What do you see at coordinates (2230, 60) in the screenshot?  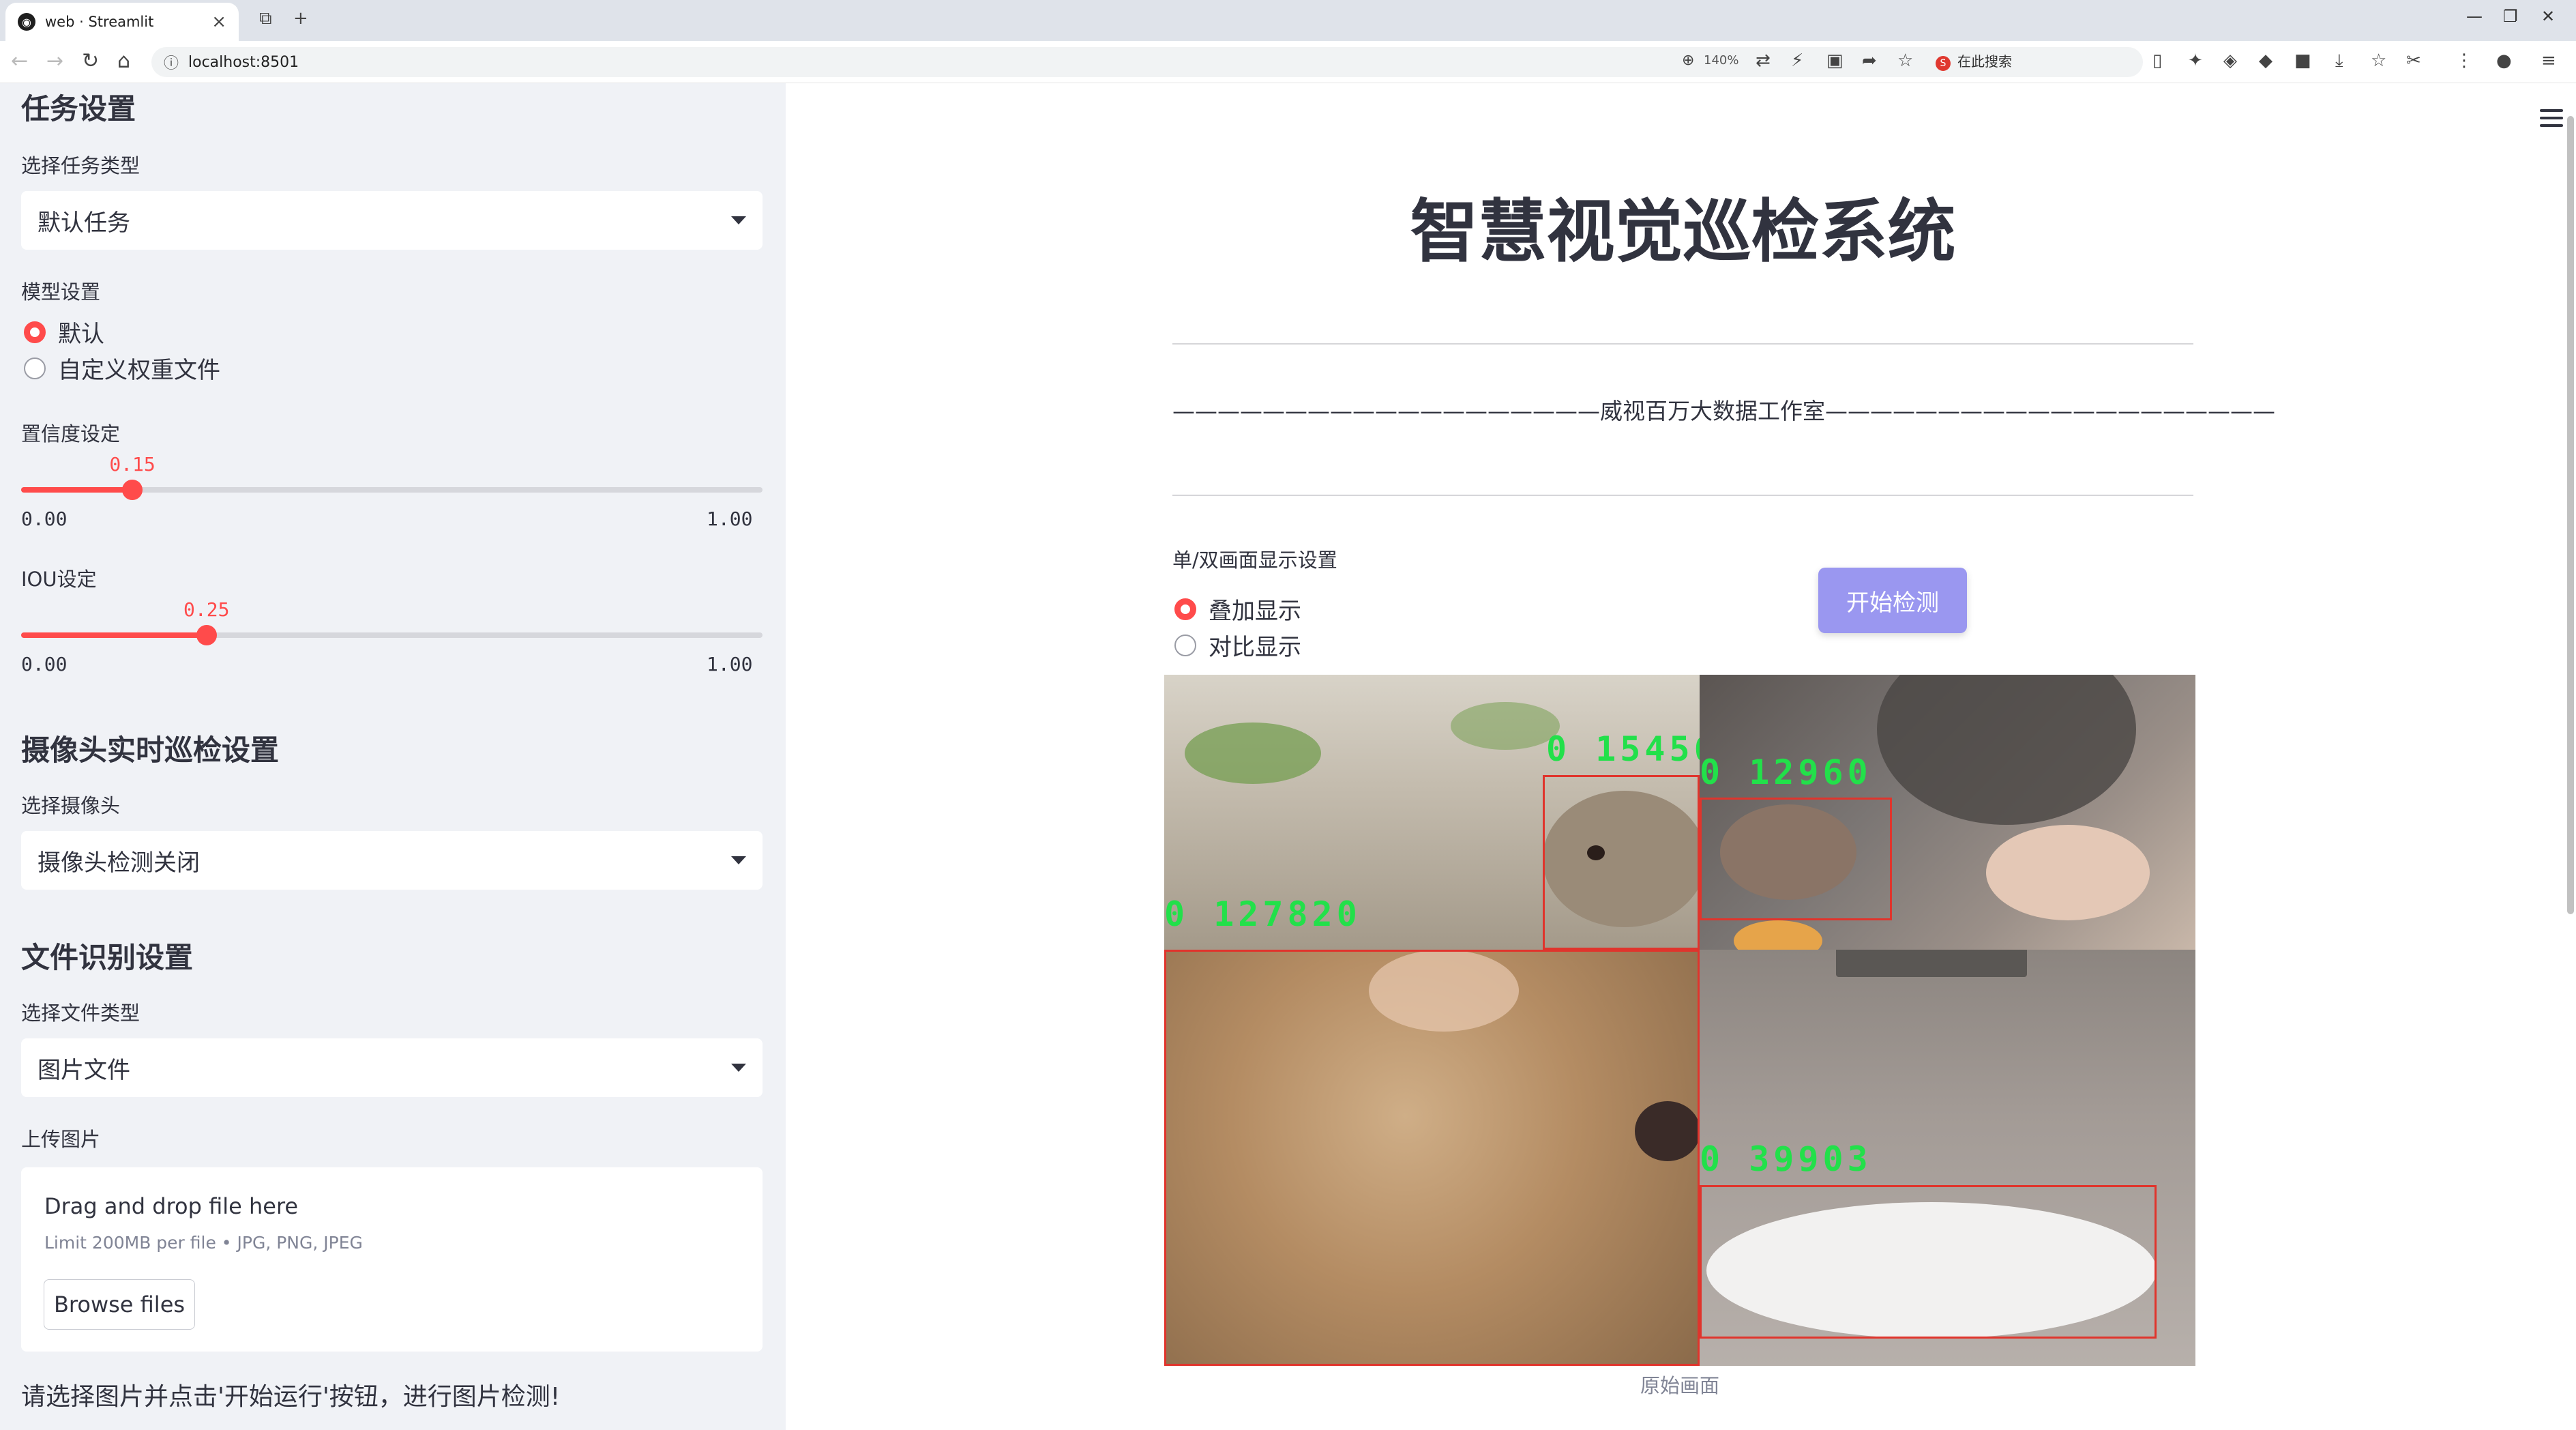 I see `extension-2-icon: ◈` at bounding box center [2230, 60].